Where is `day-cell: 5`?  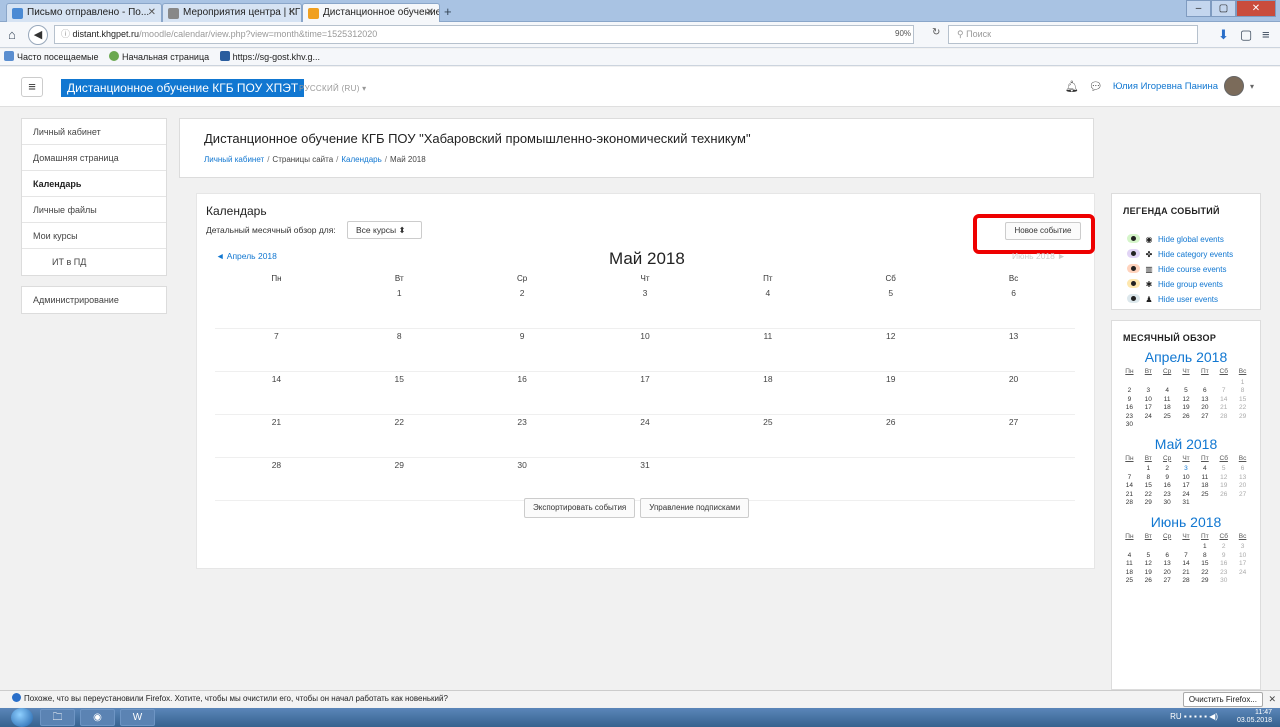
day-cell: 5 is located at coordinates (890, 307).